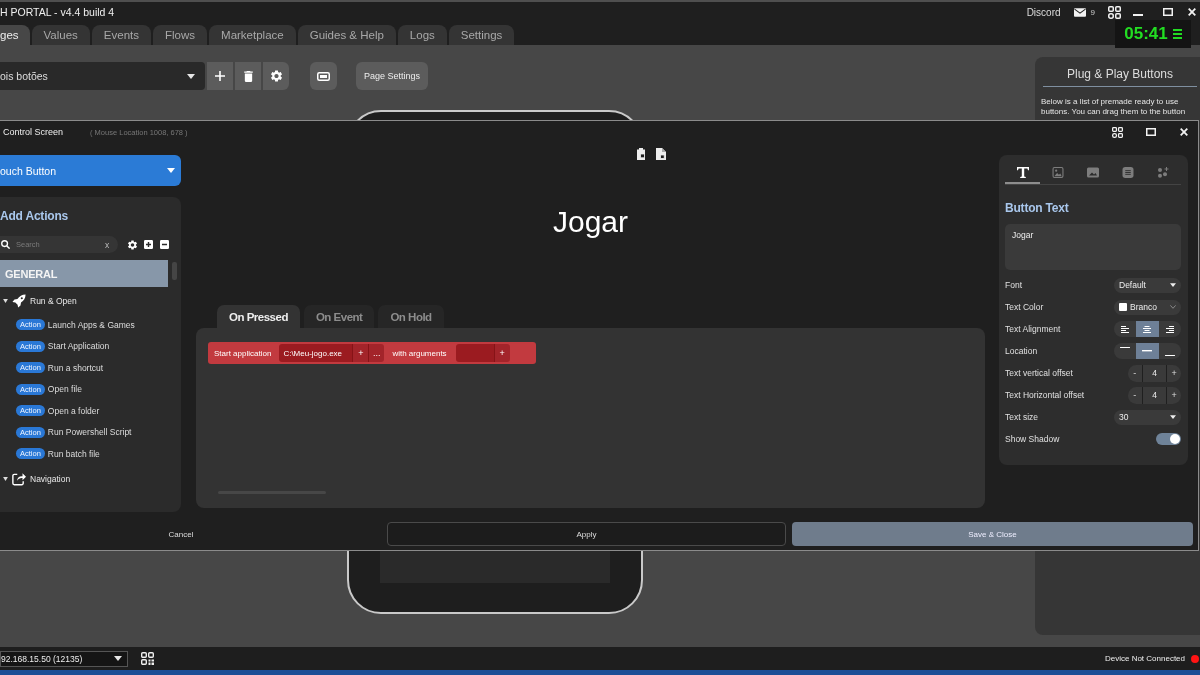 The width and height of the screenshot is (1200, 675). Describe the element at coordinates (1022, 417) in the screenshot. I see `property-label: Text size` at that location.